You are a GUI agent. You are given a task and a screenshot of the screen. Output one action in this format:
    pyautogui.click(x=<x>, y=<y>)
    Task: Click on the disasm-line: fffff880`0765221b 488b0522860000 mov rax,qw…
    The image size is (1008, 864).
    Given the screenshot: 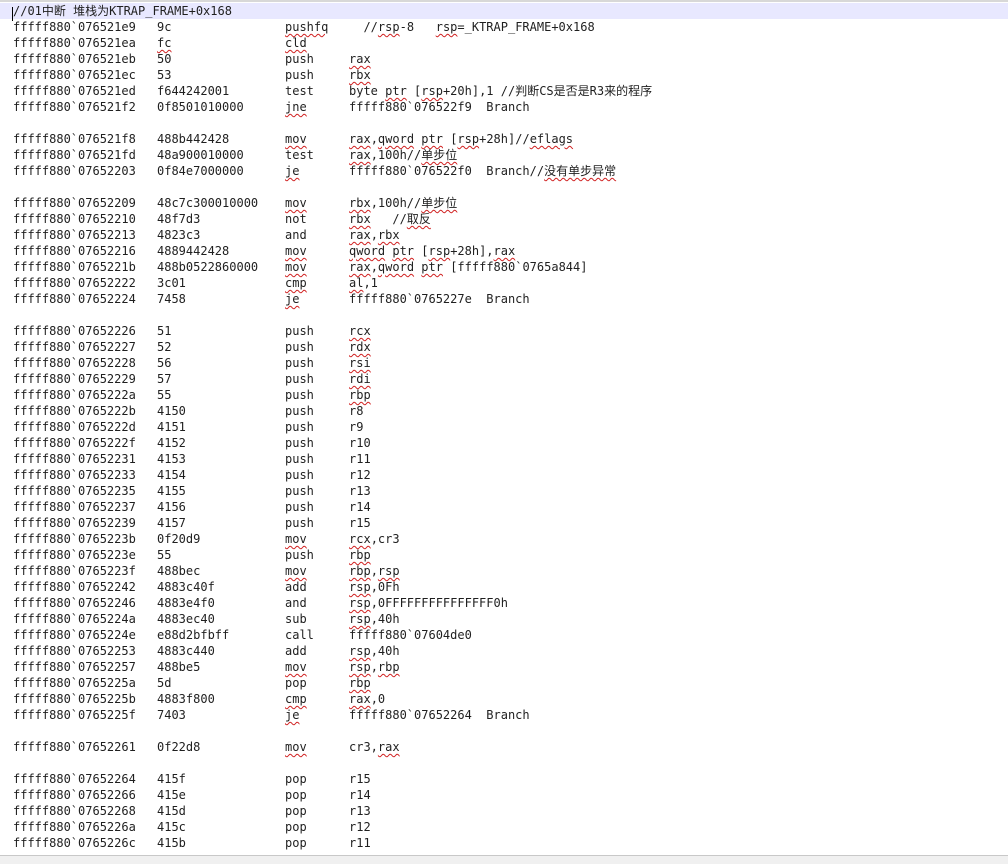 What is the action you would take?
    pyautogui.click(x=504, y=267)
    